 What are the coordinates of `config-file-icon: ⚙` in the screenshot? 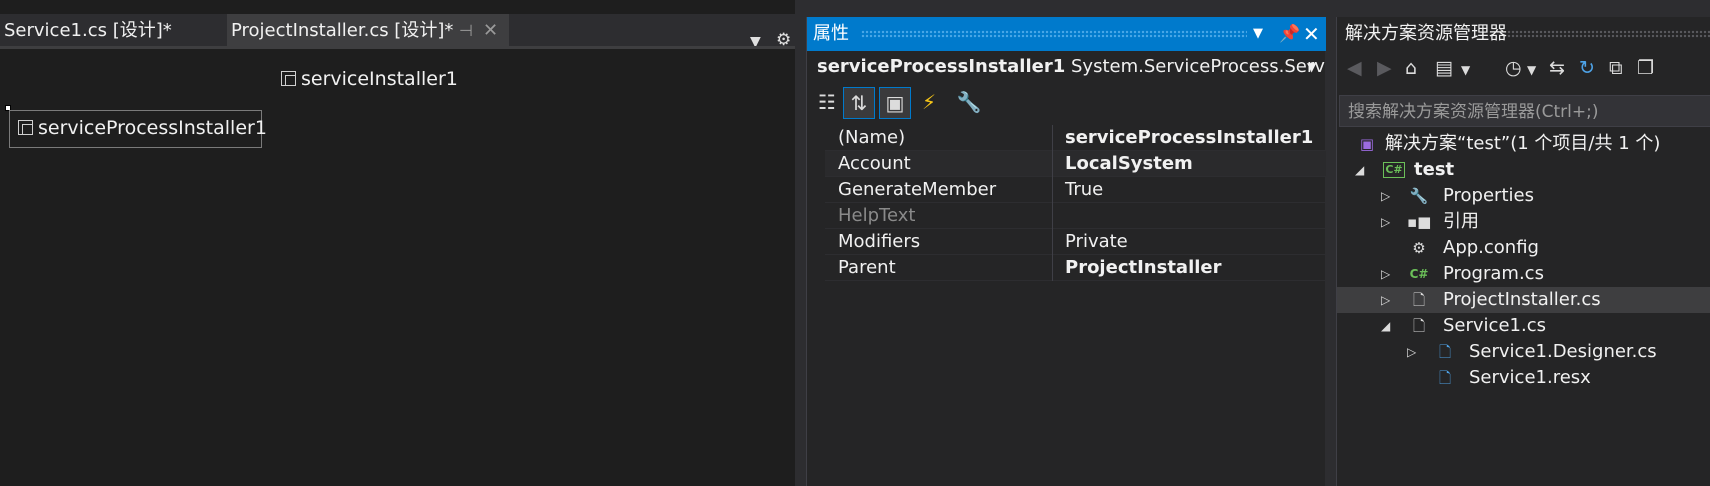 It's located at (1419, 248).